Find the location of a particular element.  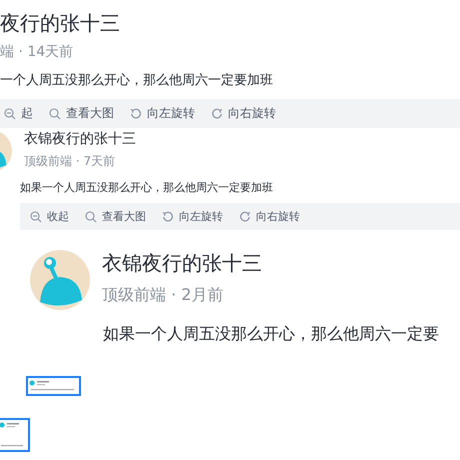

comment-meta: 顶级前端 · 7天前 is located at coordinates (70, 161).